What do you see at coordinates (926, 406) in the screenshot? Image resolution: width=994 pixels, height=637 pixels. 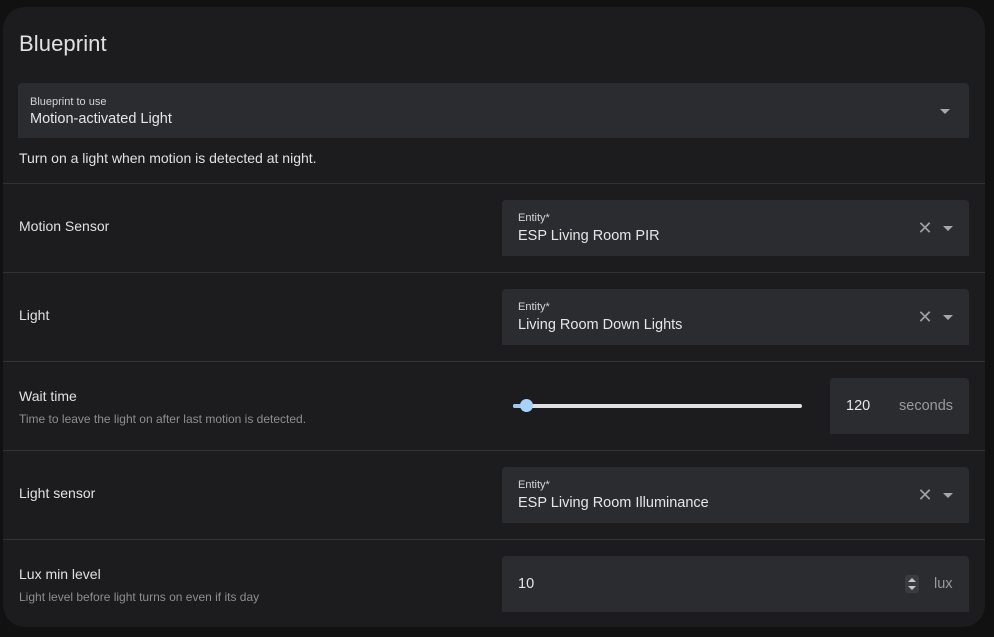 I see `wait-time-unit: seconds` at bounding box center [926, 406].